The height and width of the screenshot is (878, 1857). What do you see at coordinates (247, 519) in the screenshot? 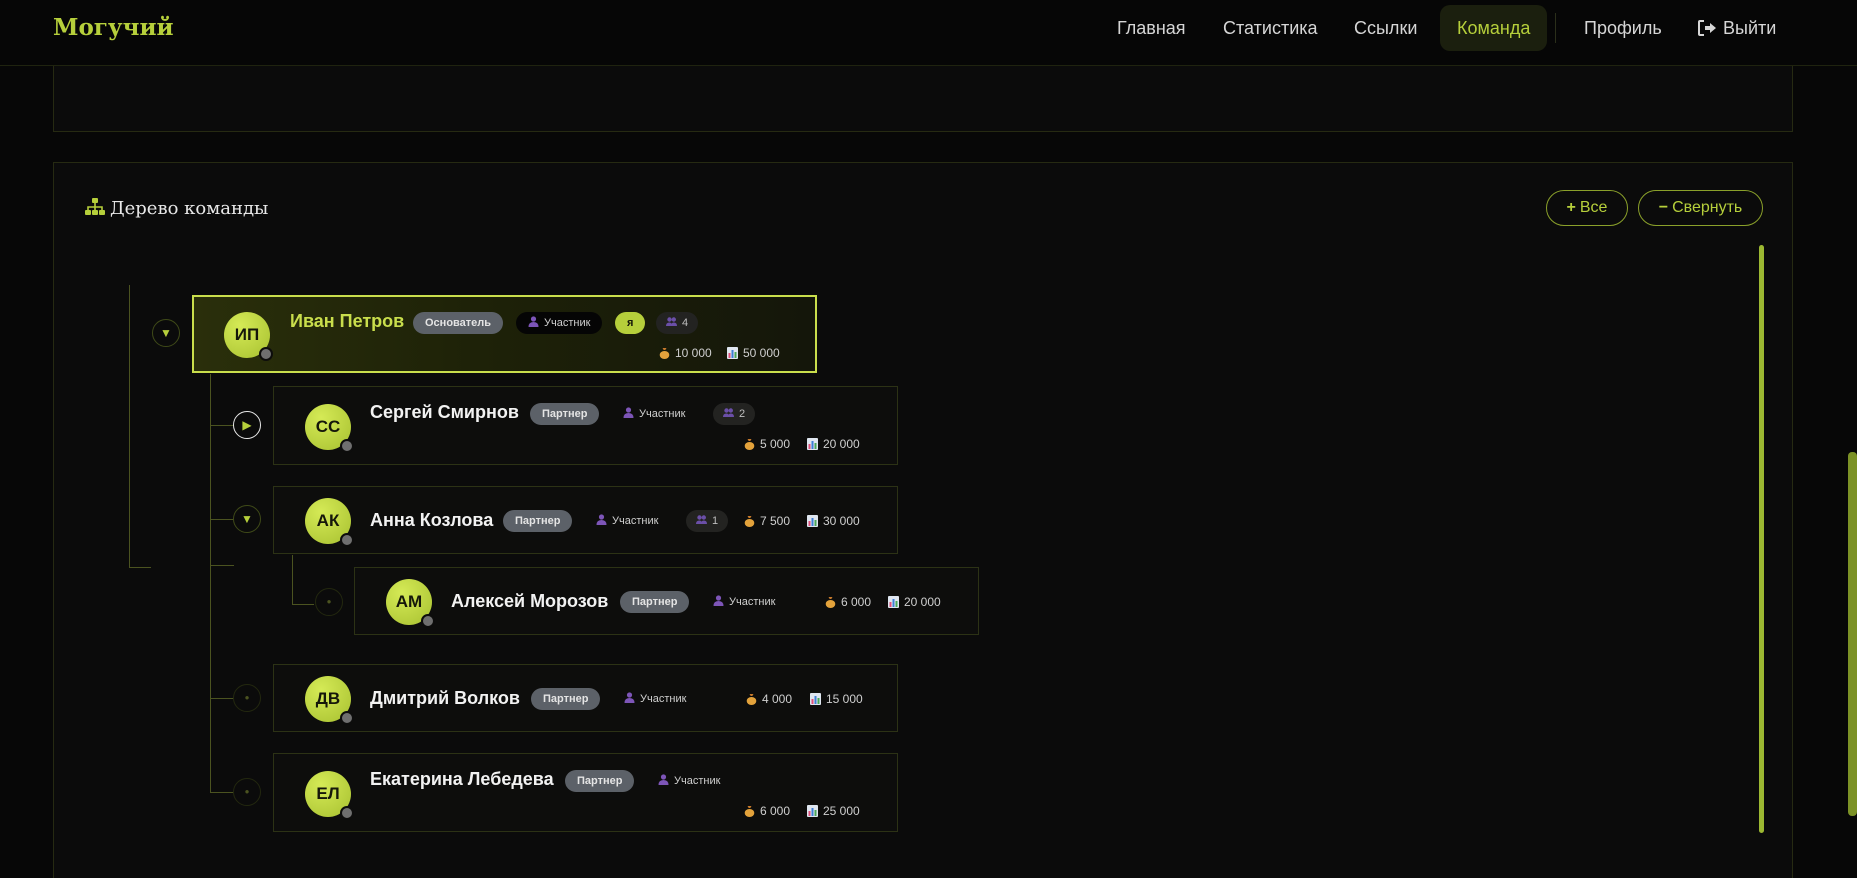
I see `toggle-anna: ▼` at bounding box center [247, 519].